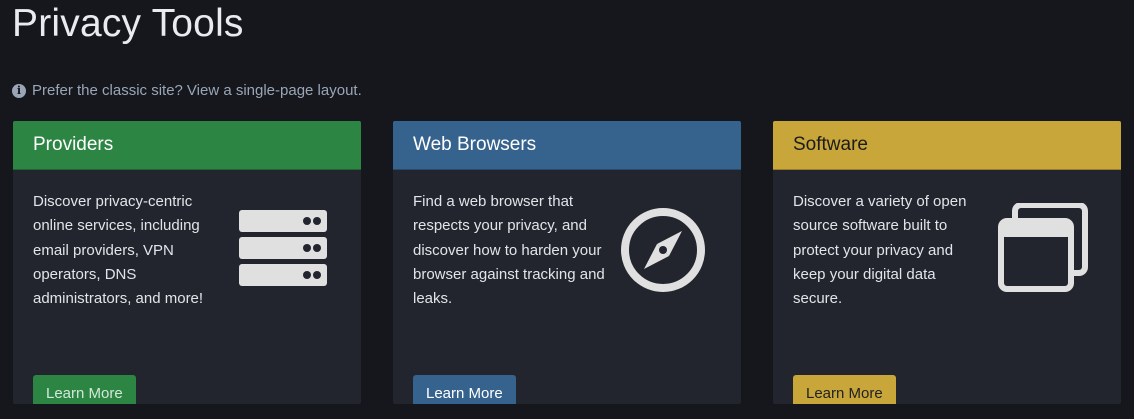 This screenshot has width=1134, height=419. What do you see at coordinates (283, 248) in the screenshot?
I see `server-icon` at bounding box center [283, 248].